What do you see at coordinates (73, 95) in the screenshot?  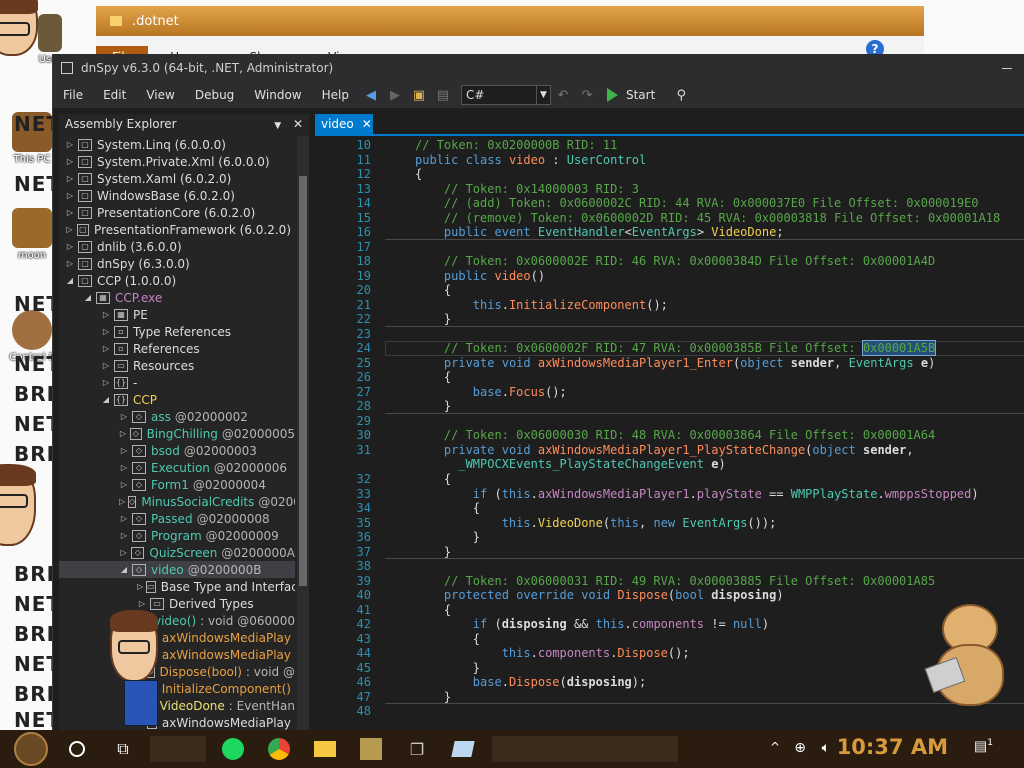 I see `menu-file: File` at bounding box center [73, 95].